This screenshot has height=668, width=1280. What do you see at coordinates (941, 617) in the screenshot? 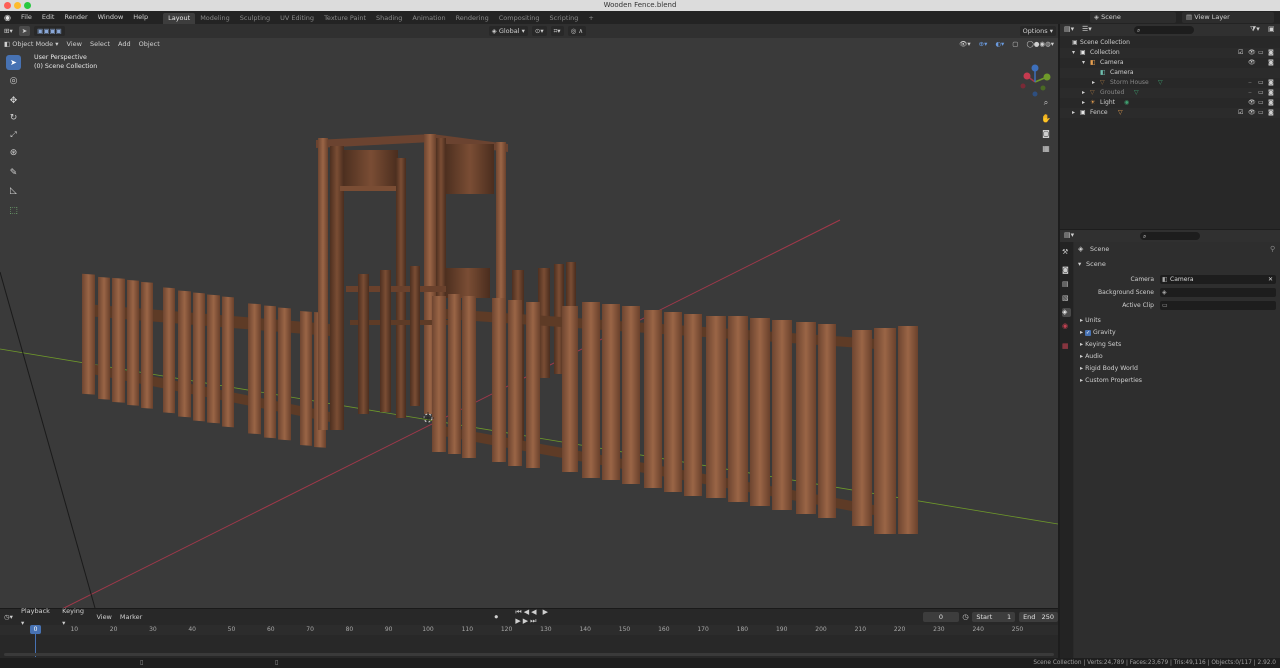
I see `current-frame-field: 0` at bounding box center [941, 617].